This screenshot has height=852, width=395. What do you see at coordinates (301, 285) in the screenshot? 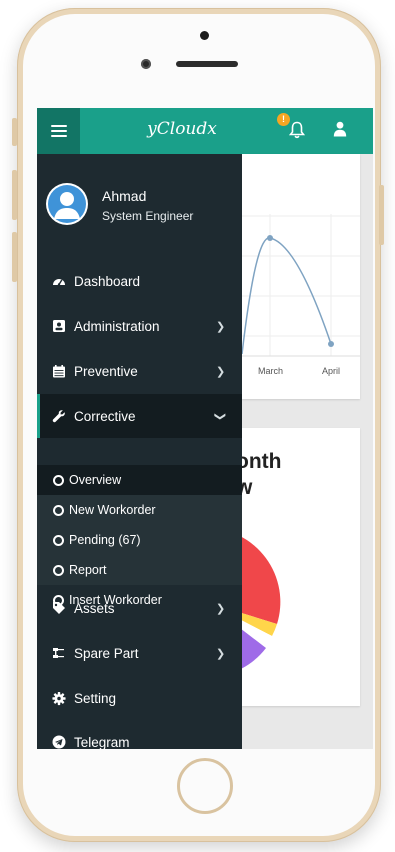
I see `line-chart` at bounding box center [301, 285].